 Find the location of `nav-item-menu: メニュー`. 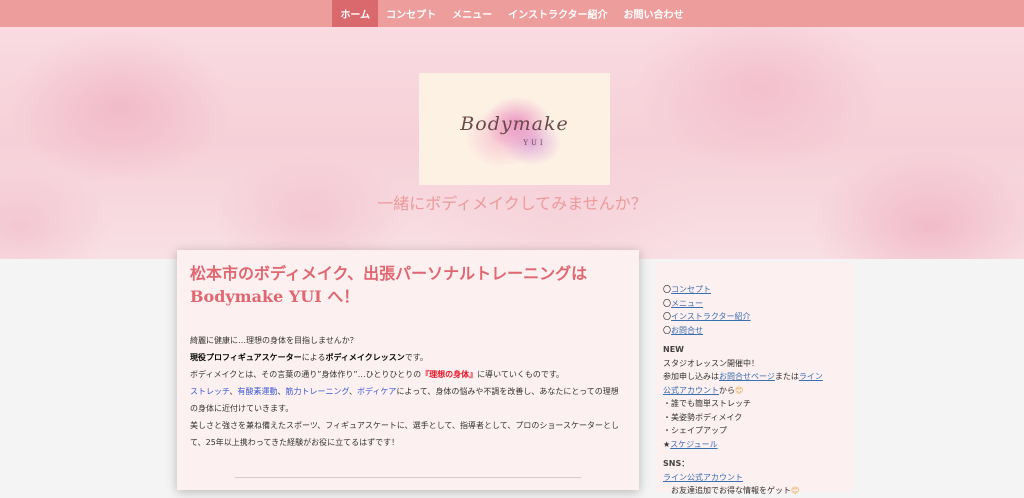

nav-item-menu: メニュー is located at coordinates (472, 13).